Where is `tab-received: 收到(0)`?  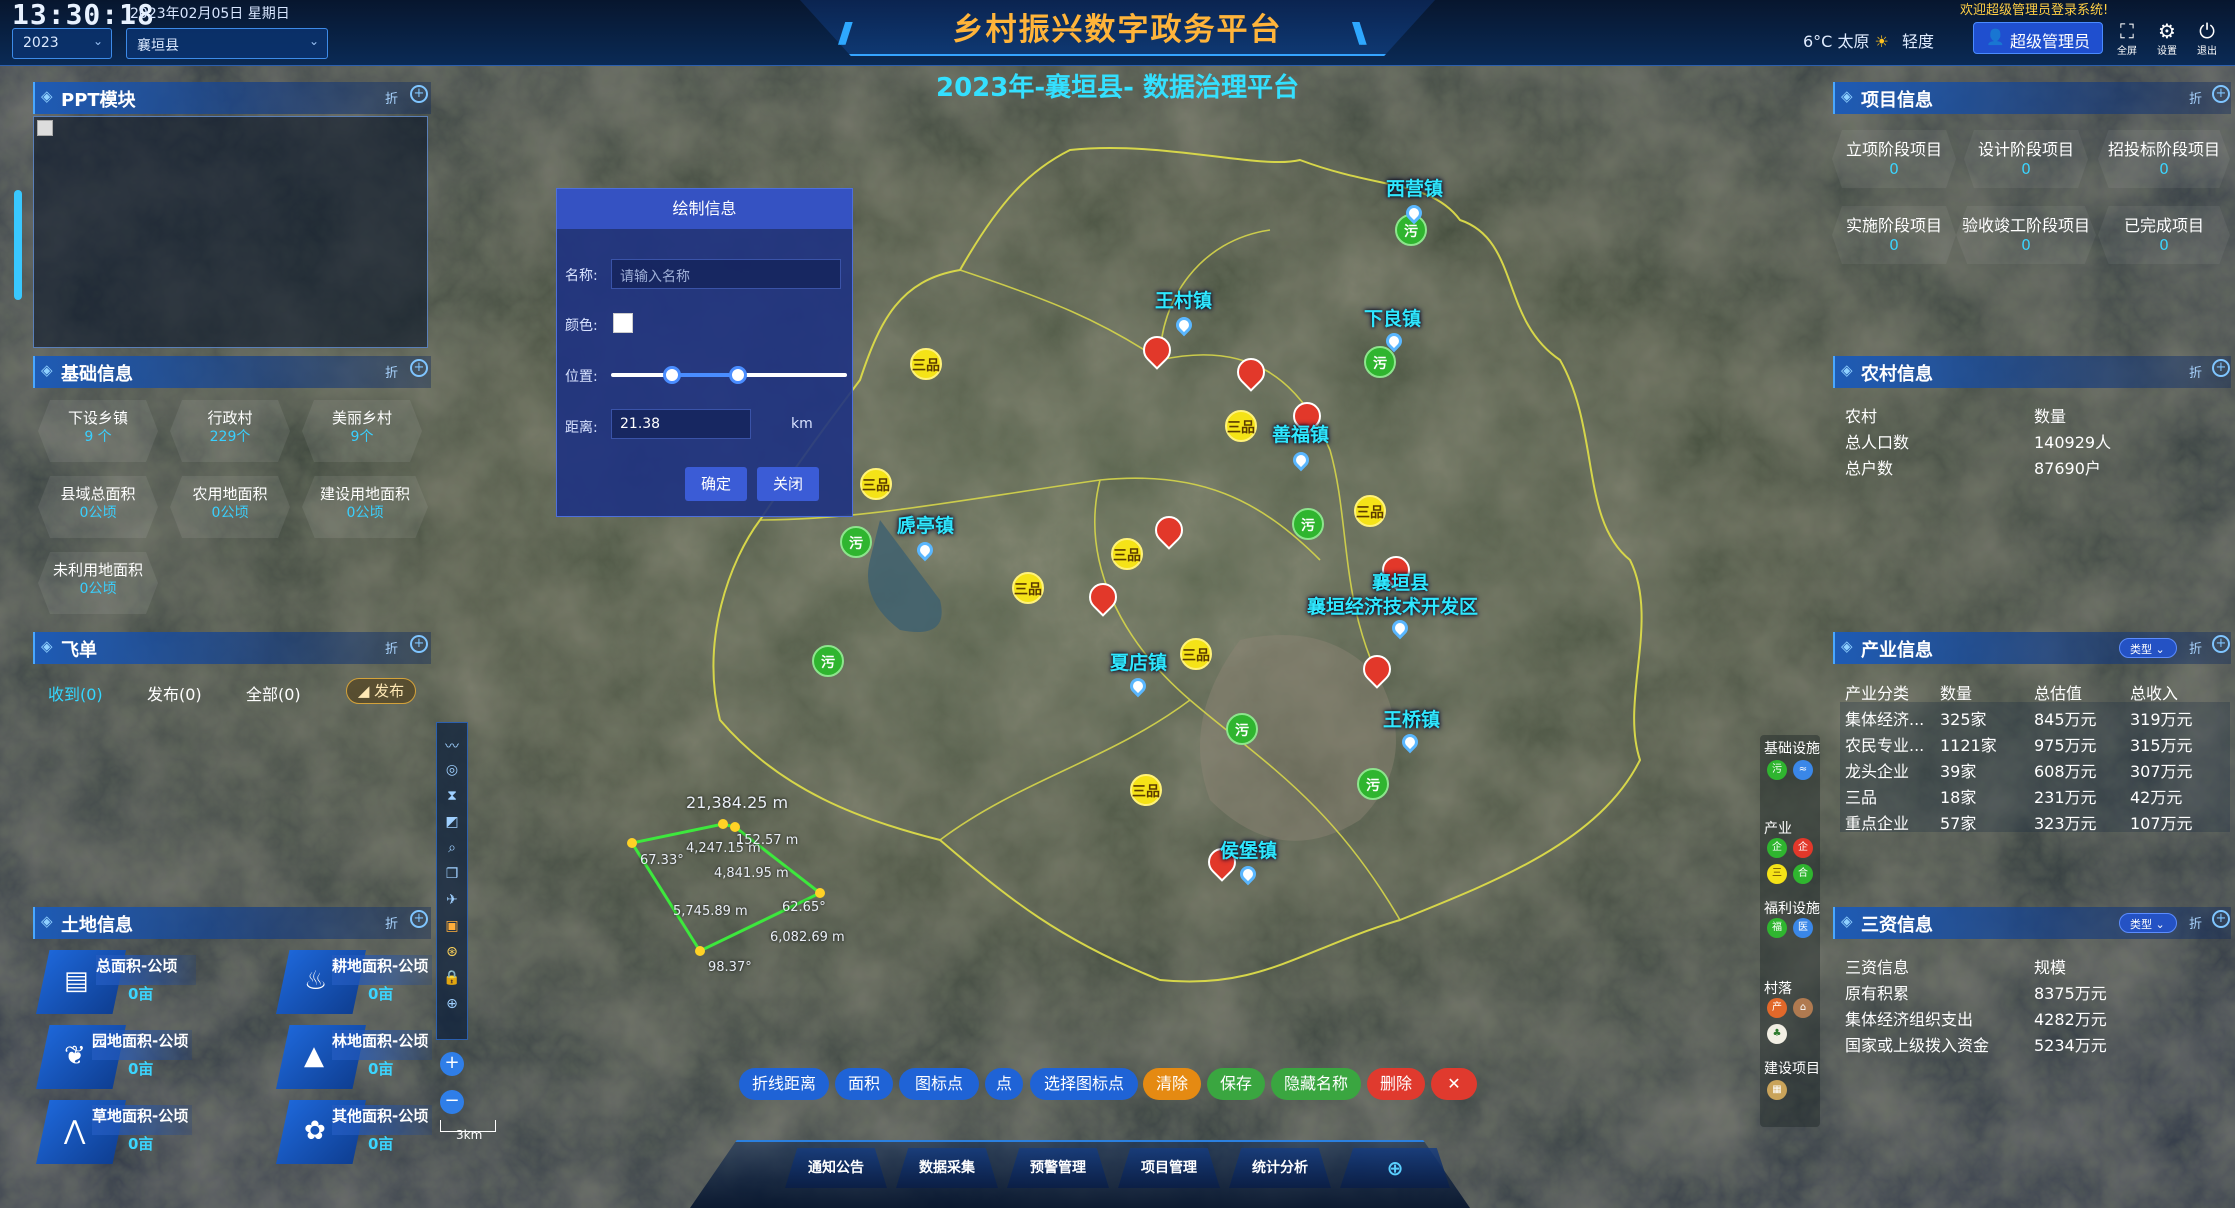 tab-received: 收到(0) is located at coordinates (75, 693).